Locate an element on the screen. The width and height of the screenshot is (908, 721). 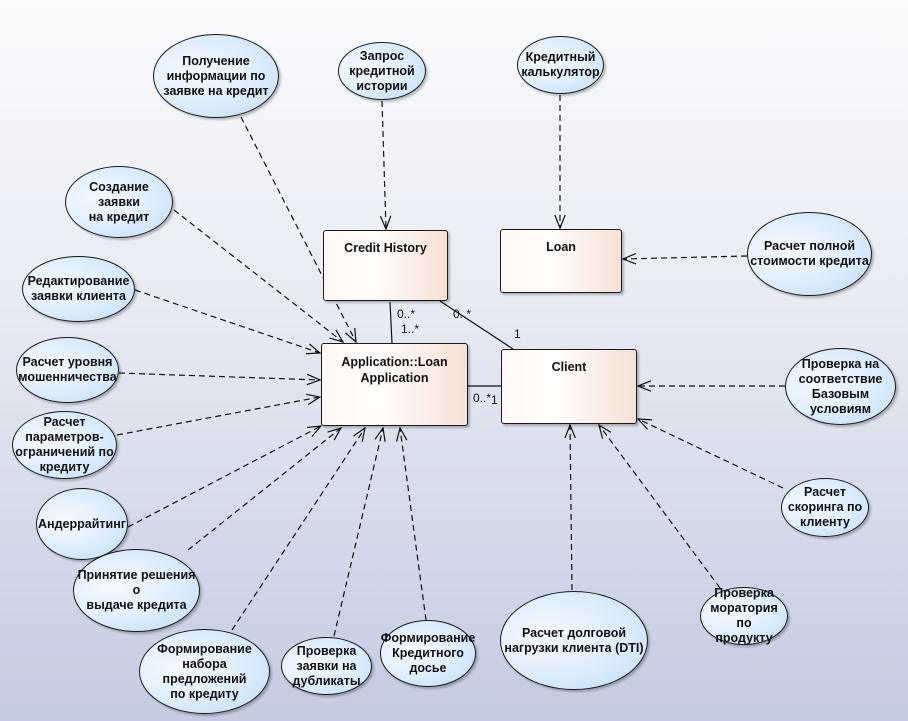
usecase-full-credit-cost: Расчет полной стоимости кредита is located at coordinates (809, 254).